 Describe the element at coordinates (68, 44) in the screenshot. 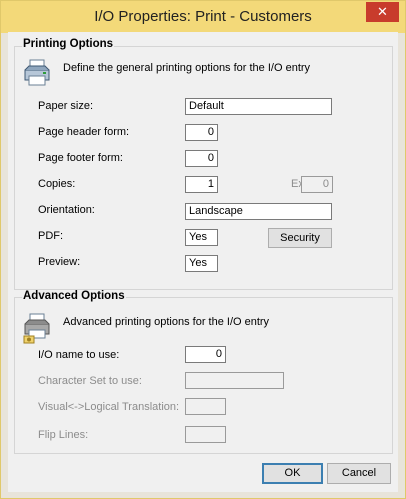

I see `printing-options-title: Printing Options` at that location.